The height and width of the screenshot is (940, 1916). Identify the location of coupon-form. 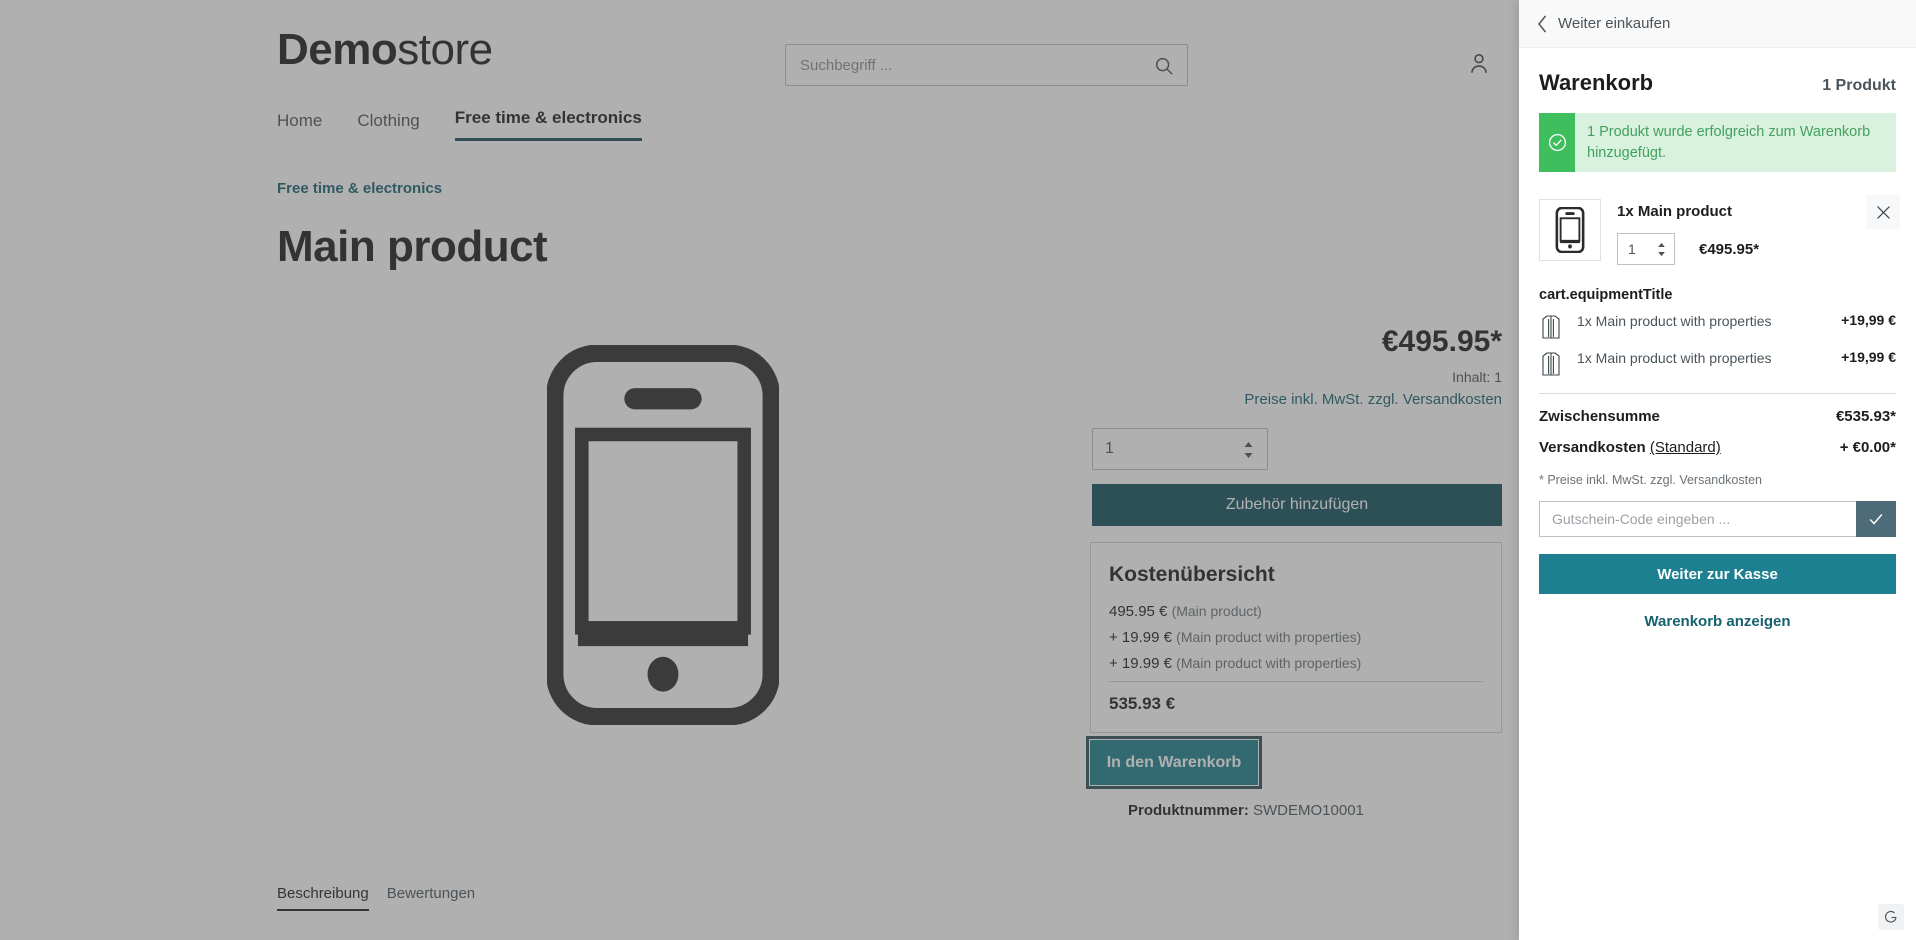
(1717, 519).